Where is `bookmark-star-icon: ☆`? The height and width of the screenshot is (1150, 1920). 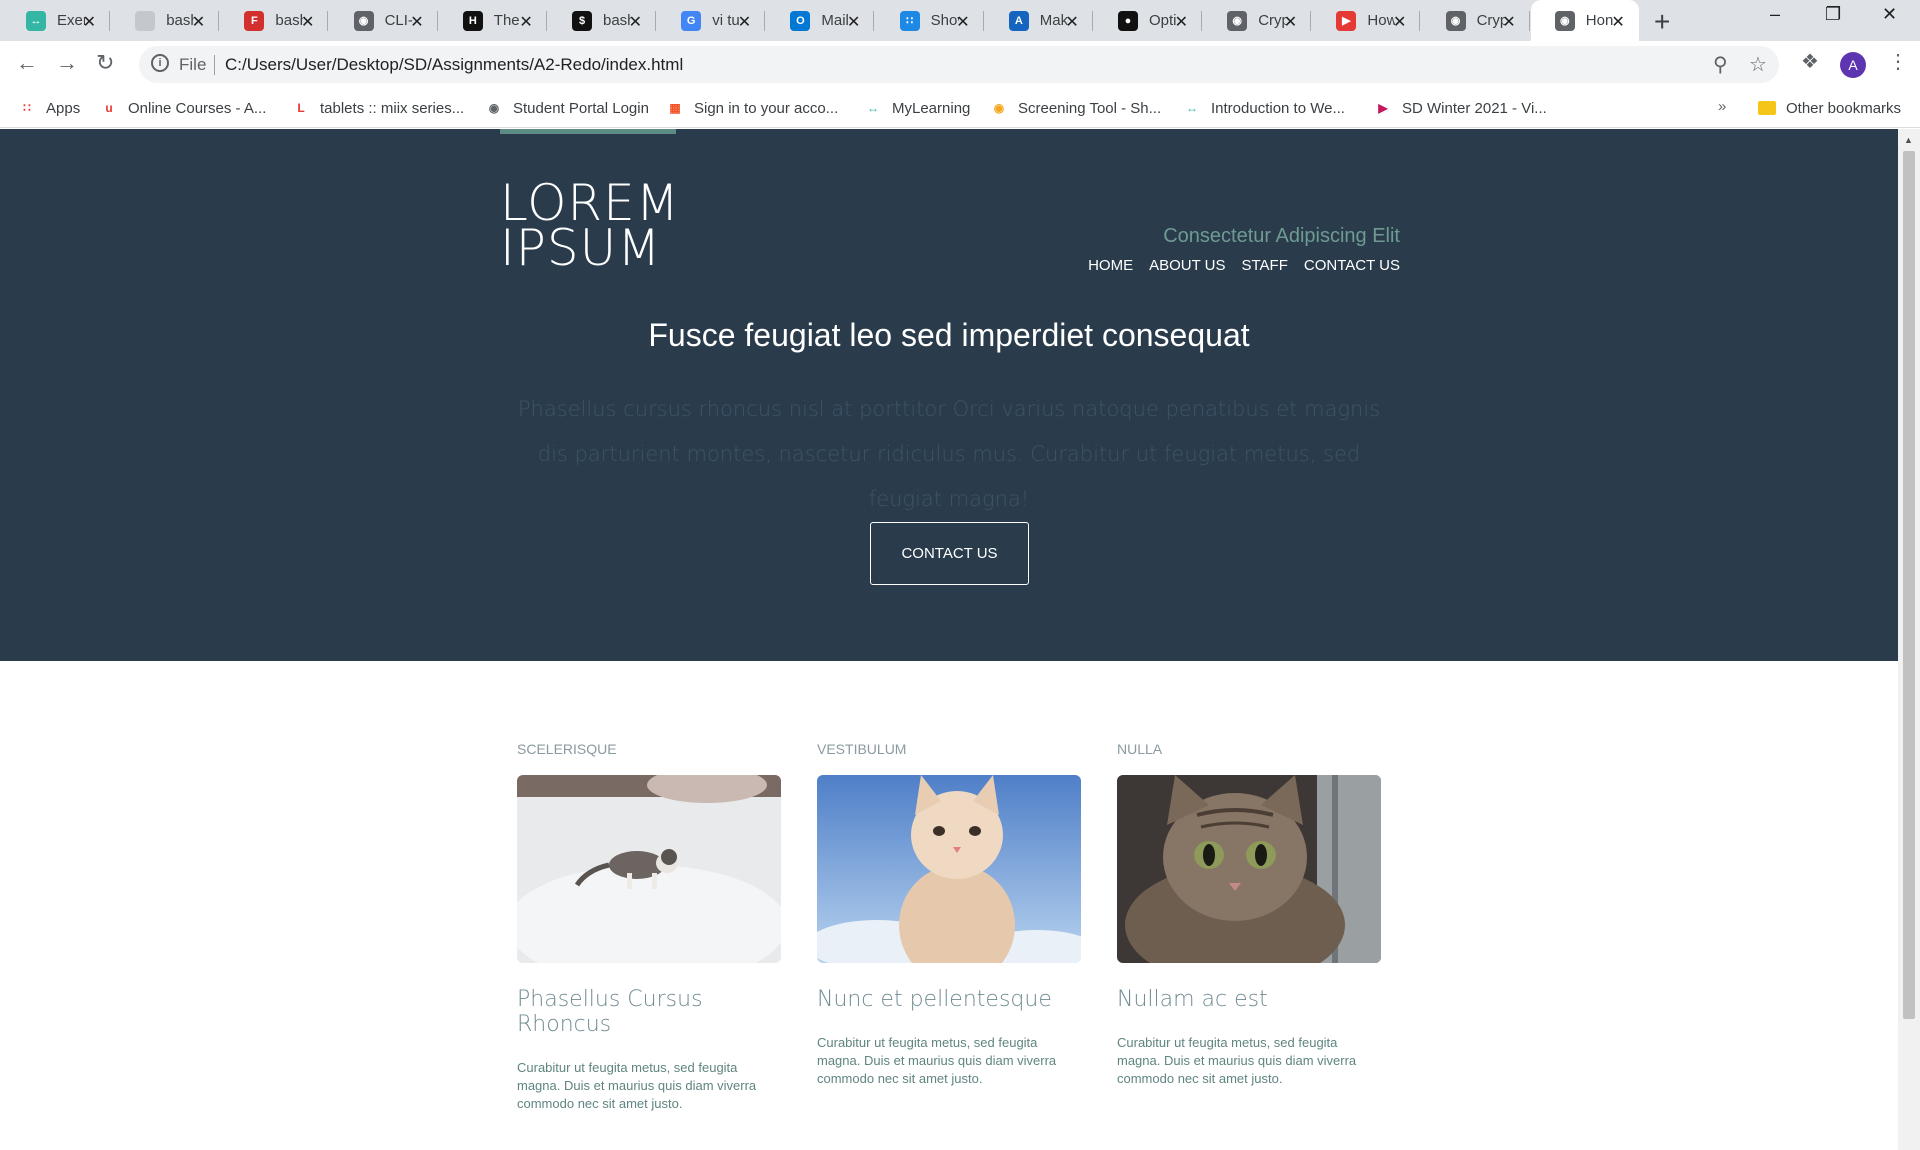 bookmark-star-icon: ☆ is located at coordinates (1758, 64).